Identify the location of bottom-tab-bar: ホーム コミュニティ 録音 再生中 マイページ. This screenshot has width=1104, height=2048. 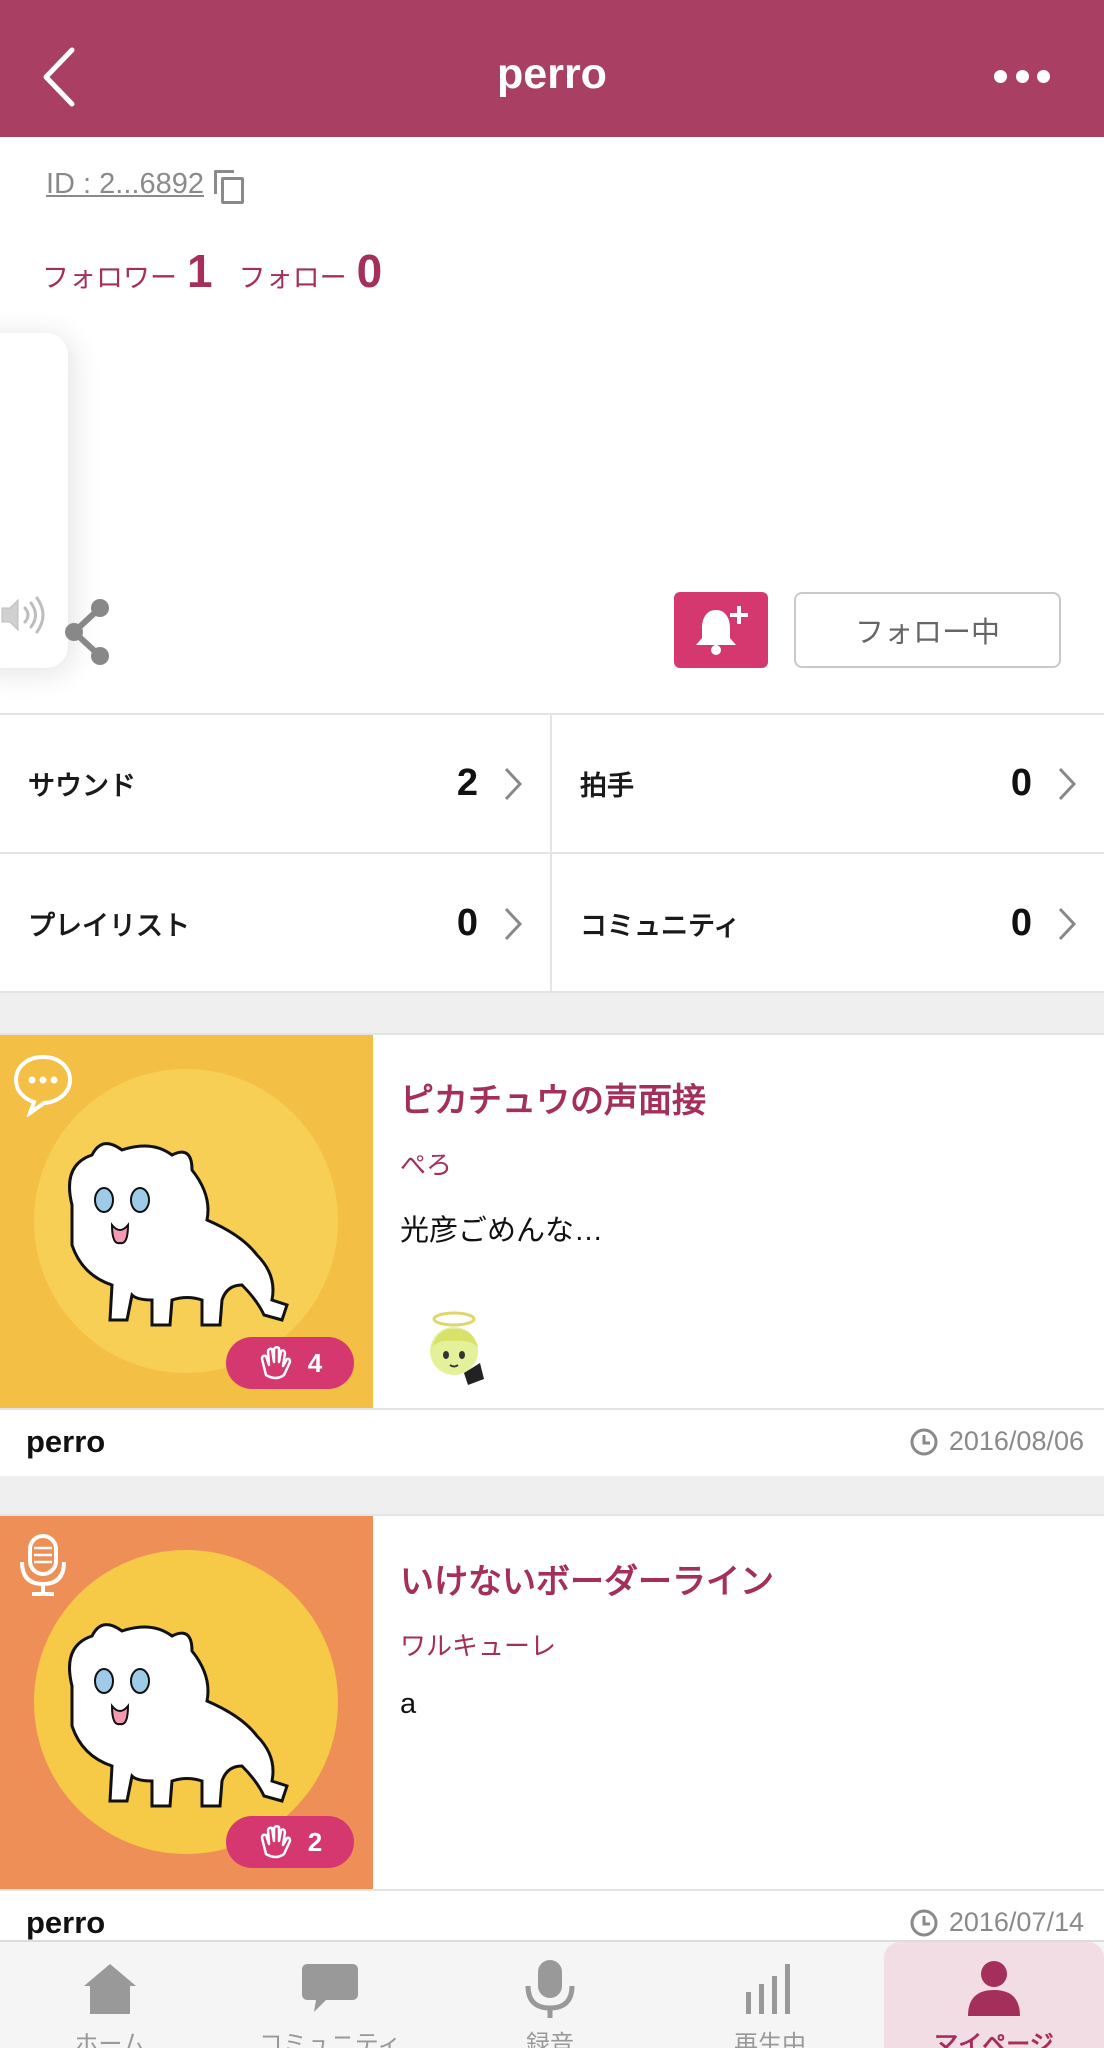
(552, 1994).